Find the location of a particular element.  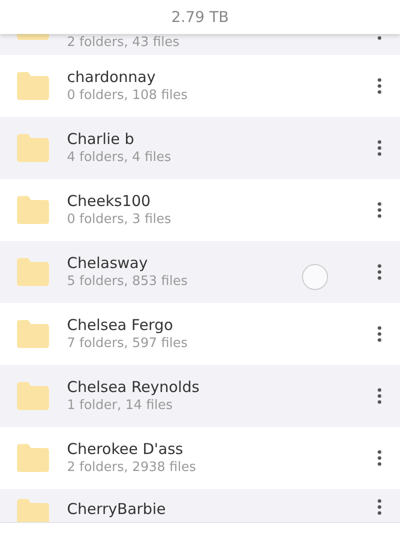

folder-details: 1 folder, 14 files is located at coordinates (120, 406).